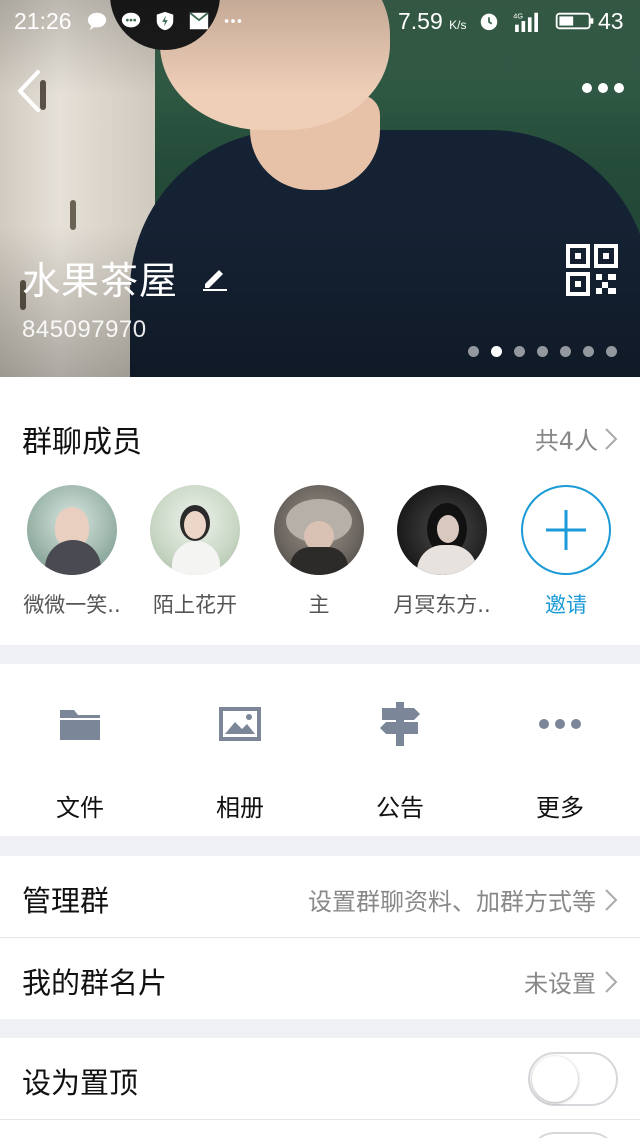 This screenshot has height=1138, width=640. What do you see at coordinates (518, 15) in the screenshot?
I see `svg-text: 4G` at bounding box center [518, 15].